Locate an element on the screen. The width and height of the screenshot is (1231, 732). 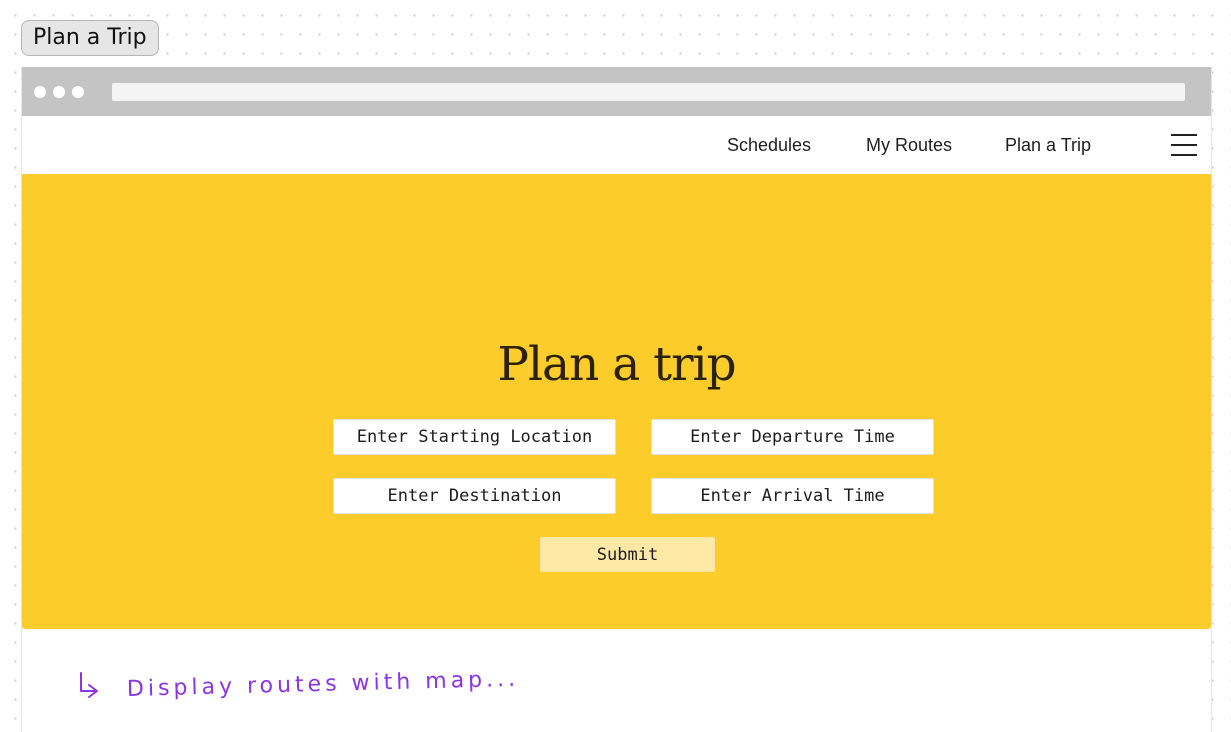
hamburger-menu-icon is located at coordinates (1184, 145).